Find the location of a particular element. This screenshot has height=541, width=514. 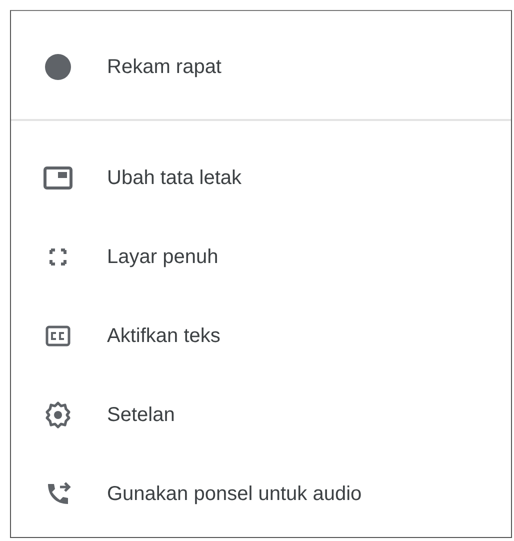

menu-item: Setelan is located at coordinates (261, 414).